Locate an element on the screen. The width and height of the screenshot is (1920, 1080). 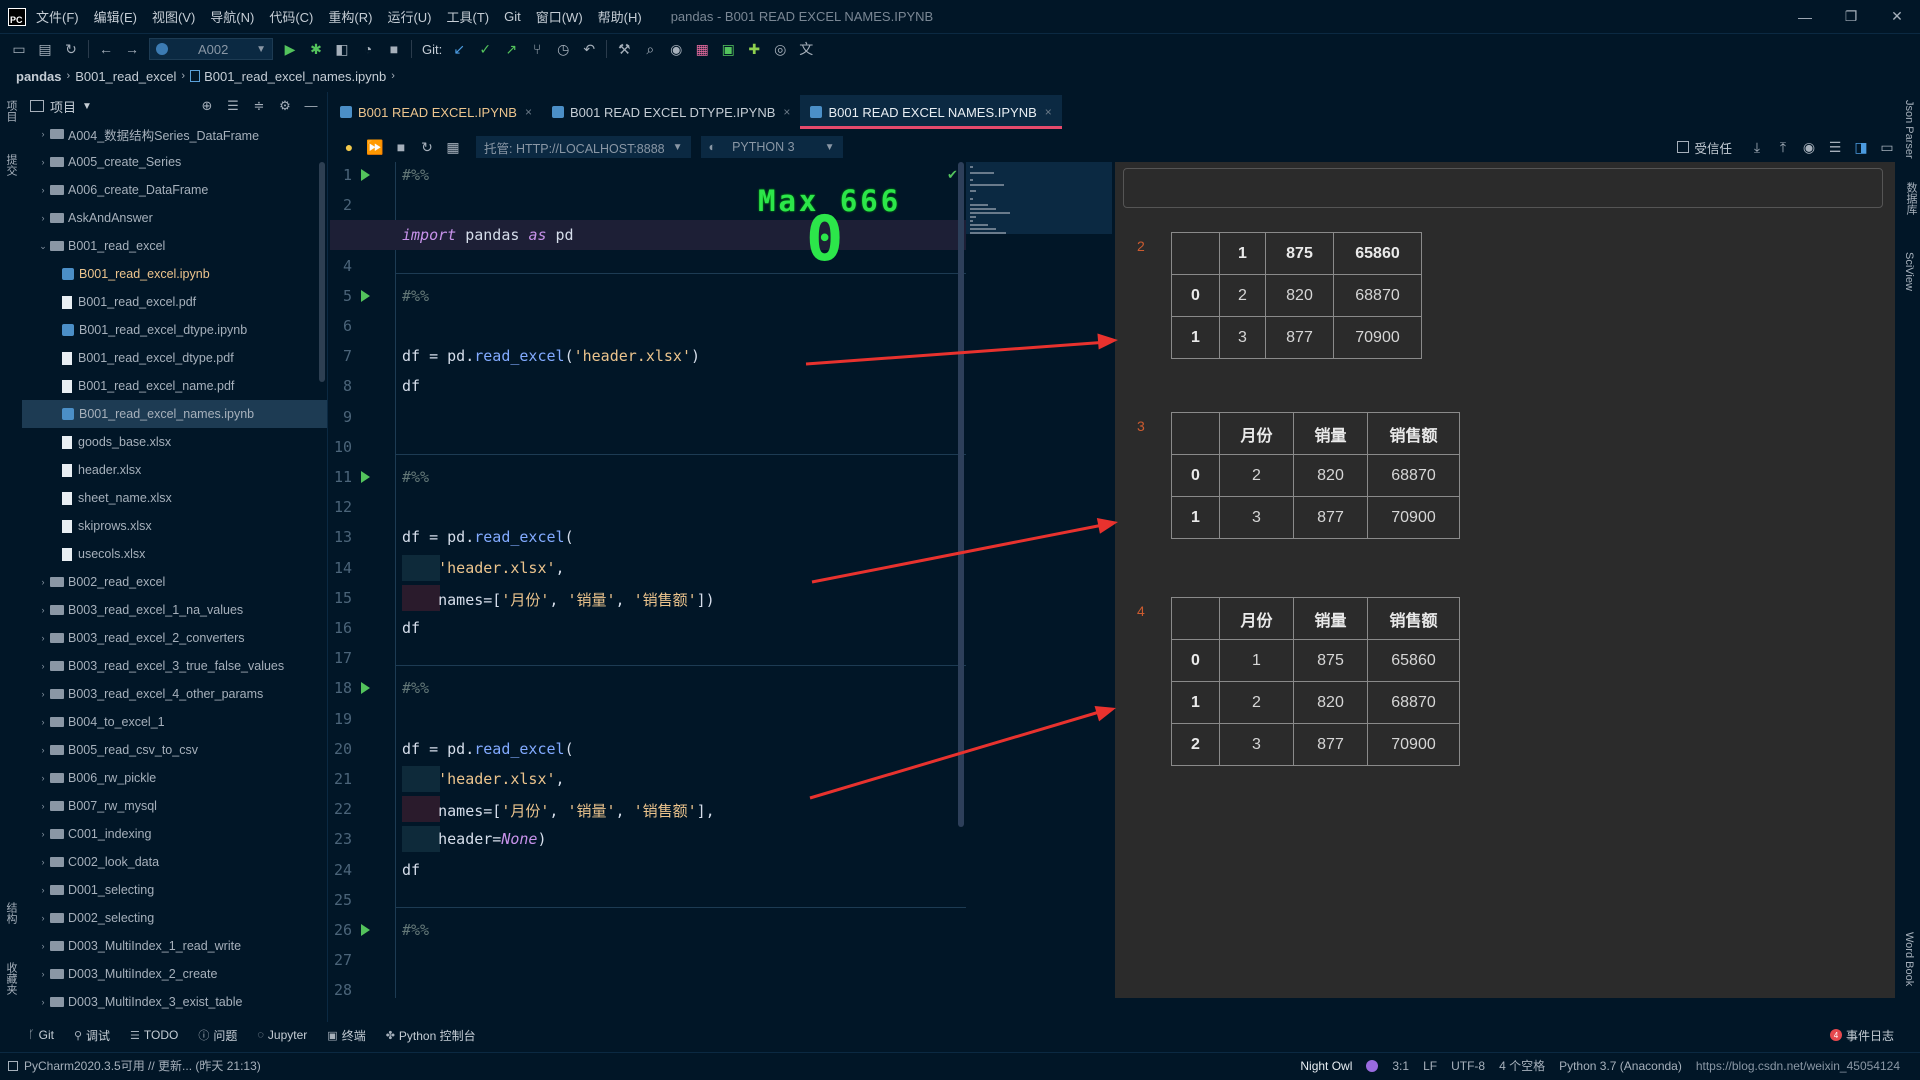
menu-run: 运行(U) is located at coordinates (409, 16).